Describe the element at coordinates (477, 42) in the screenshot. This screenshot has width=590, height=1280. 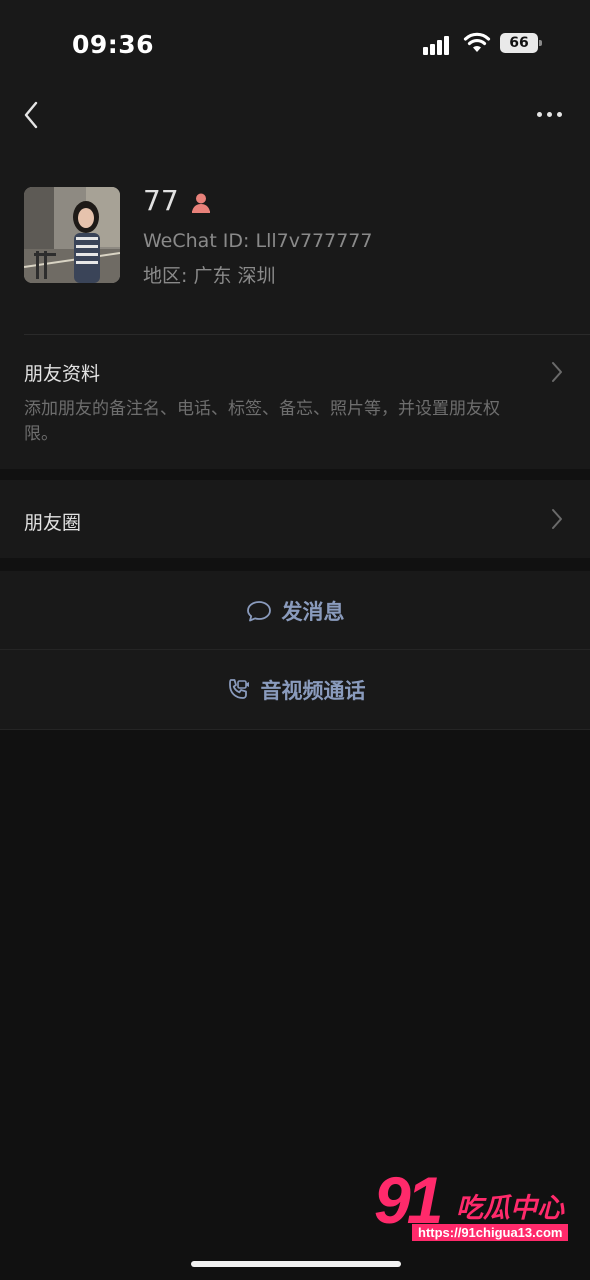
I see `wifi-icon` at that location.